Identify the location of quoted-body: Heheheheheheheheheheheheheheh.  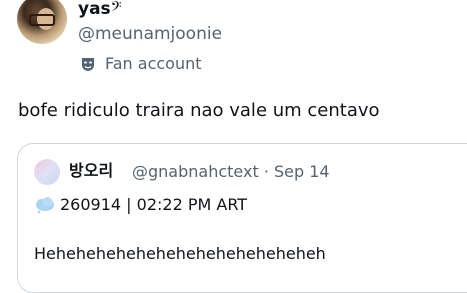
(180, 253).